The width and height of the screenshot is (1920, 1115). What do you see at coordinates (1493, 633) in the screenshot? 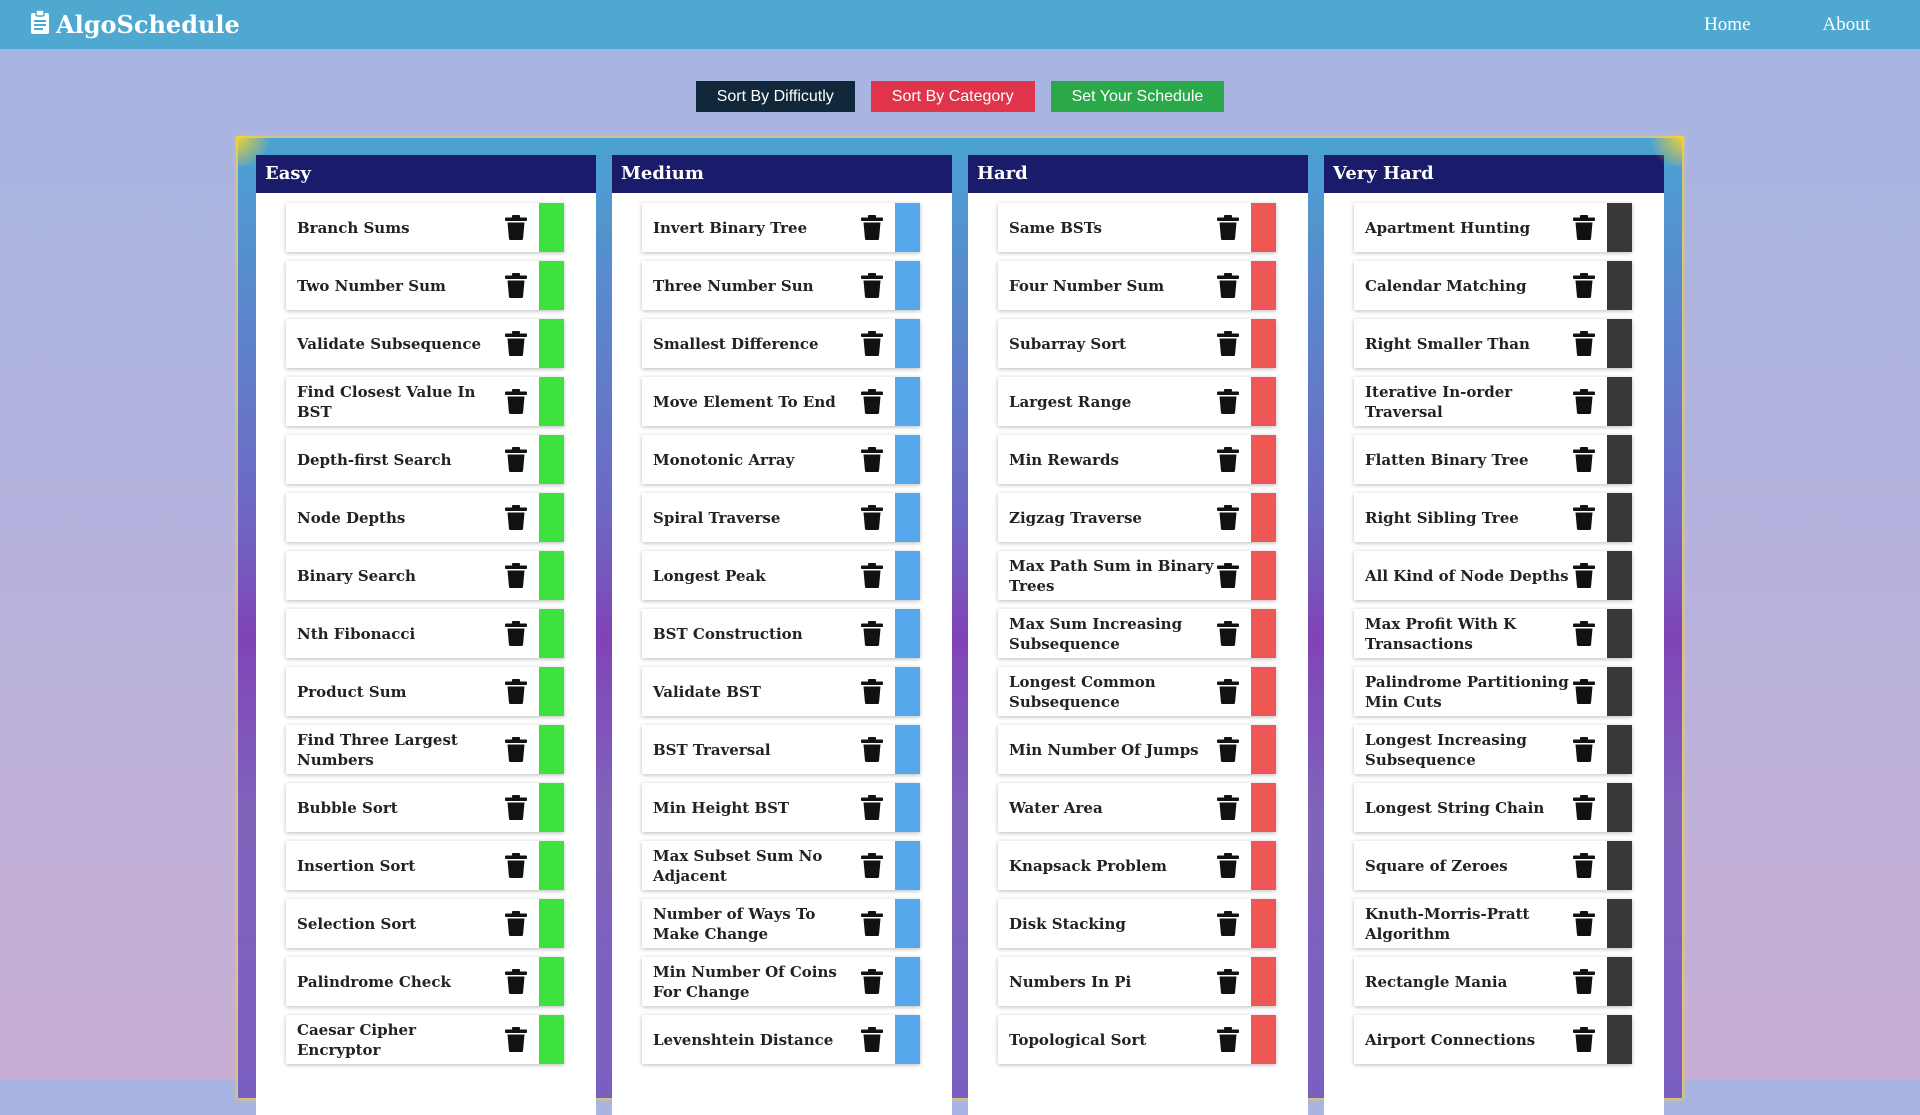
I see `problem-card: Max Profit With K Transactions` at bounding box center [1493, 633].